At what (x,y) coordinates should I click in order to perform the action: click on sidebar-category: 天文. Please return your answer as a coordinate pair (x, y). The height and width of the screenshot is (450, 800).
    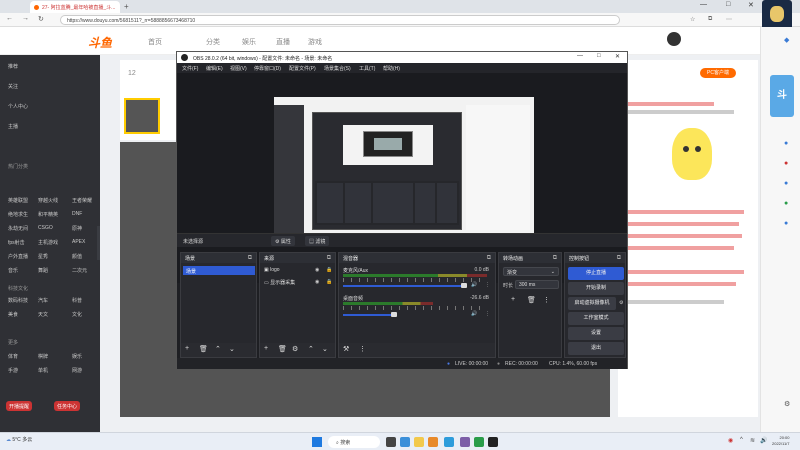
    Looking at the image, I should click on (43, 314).